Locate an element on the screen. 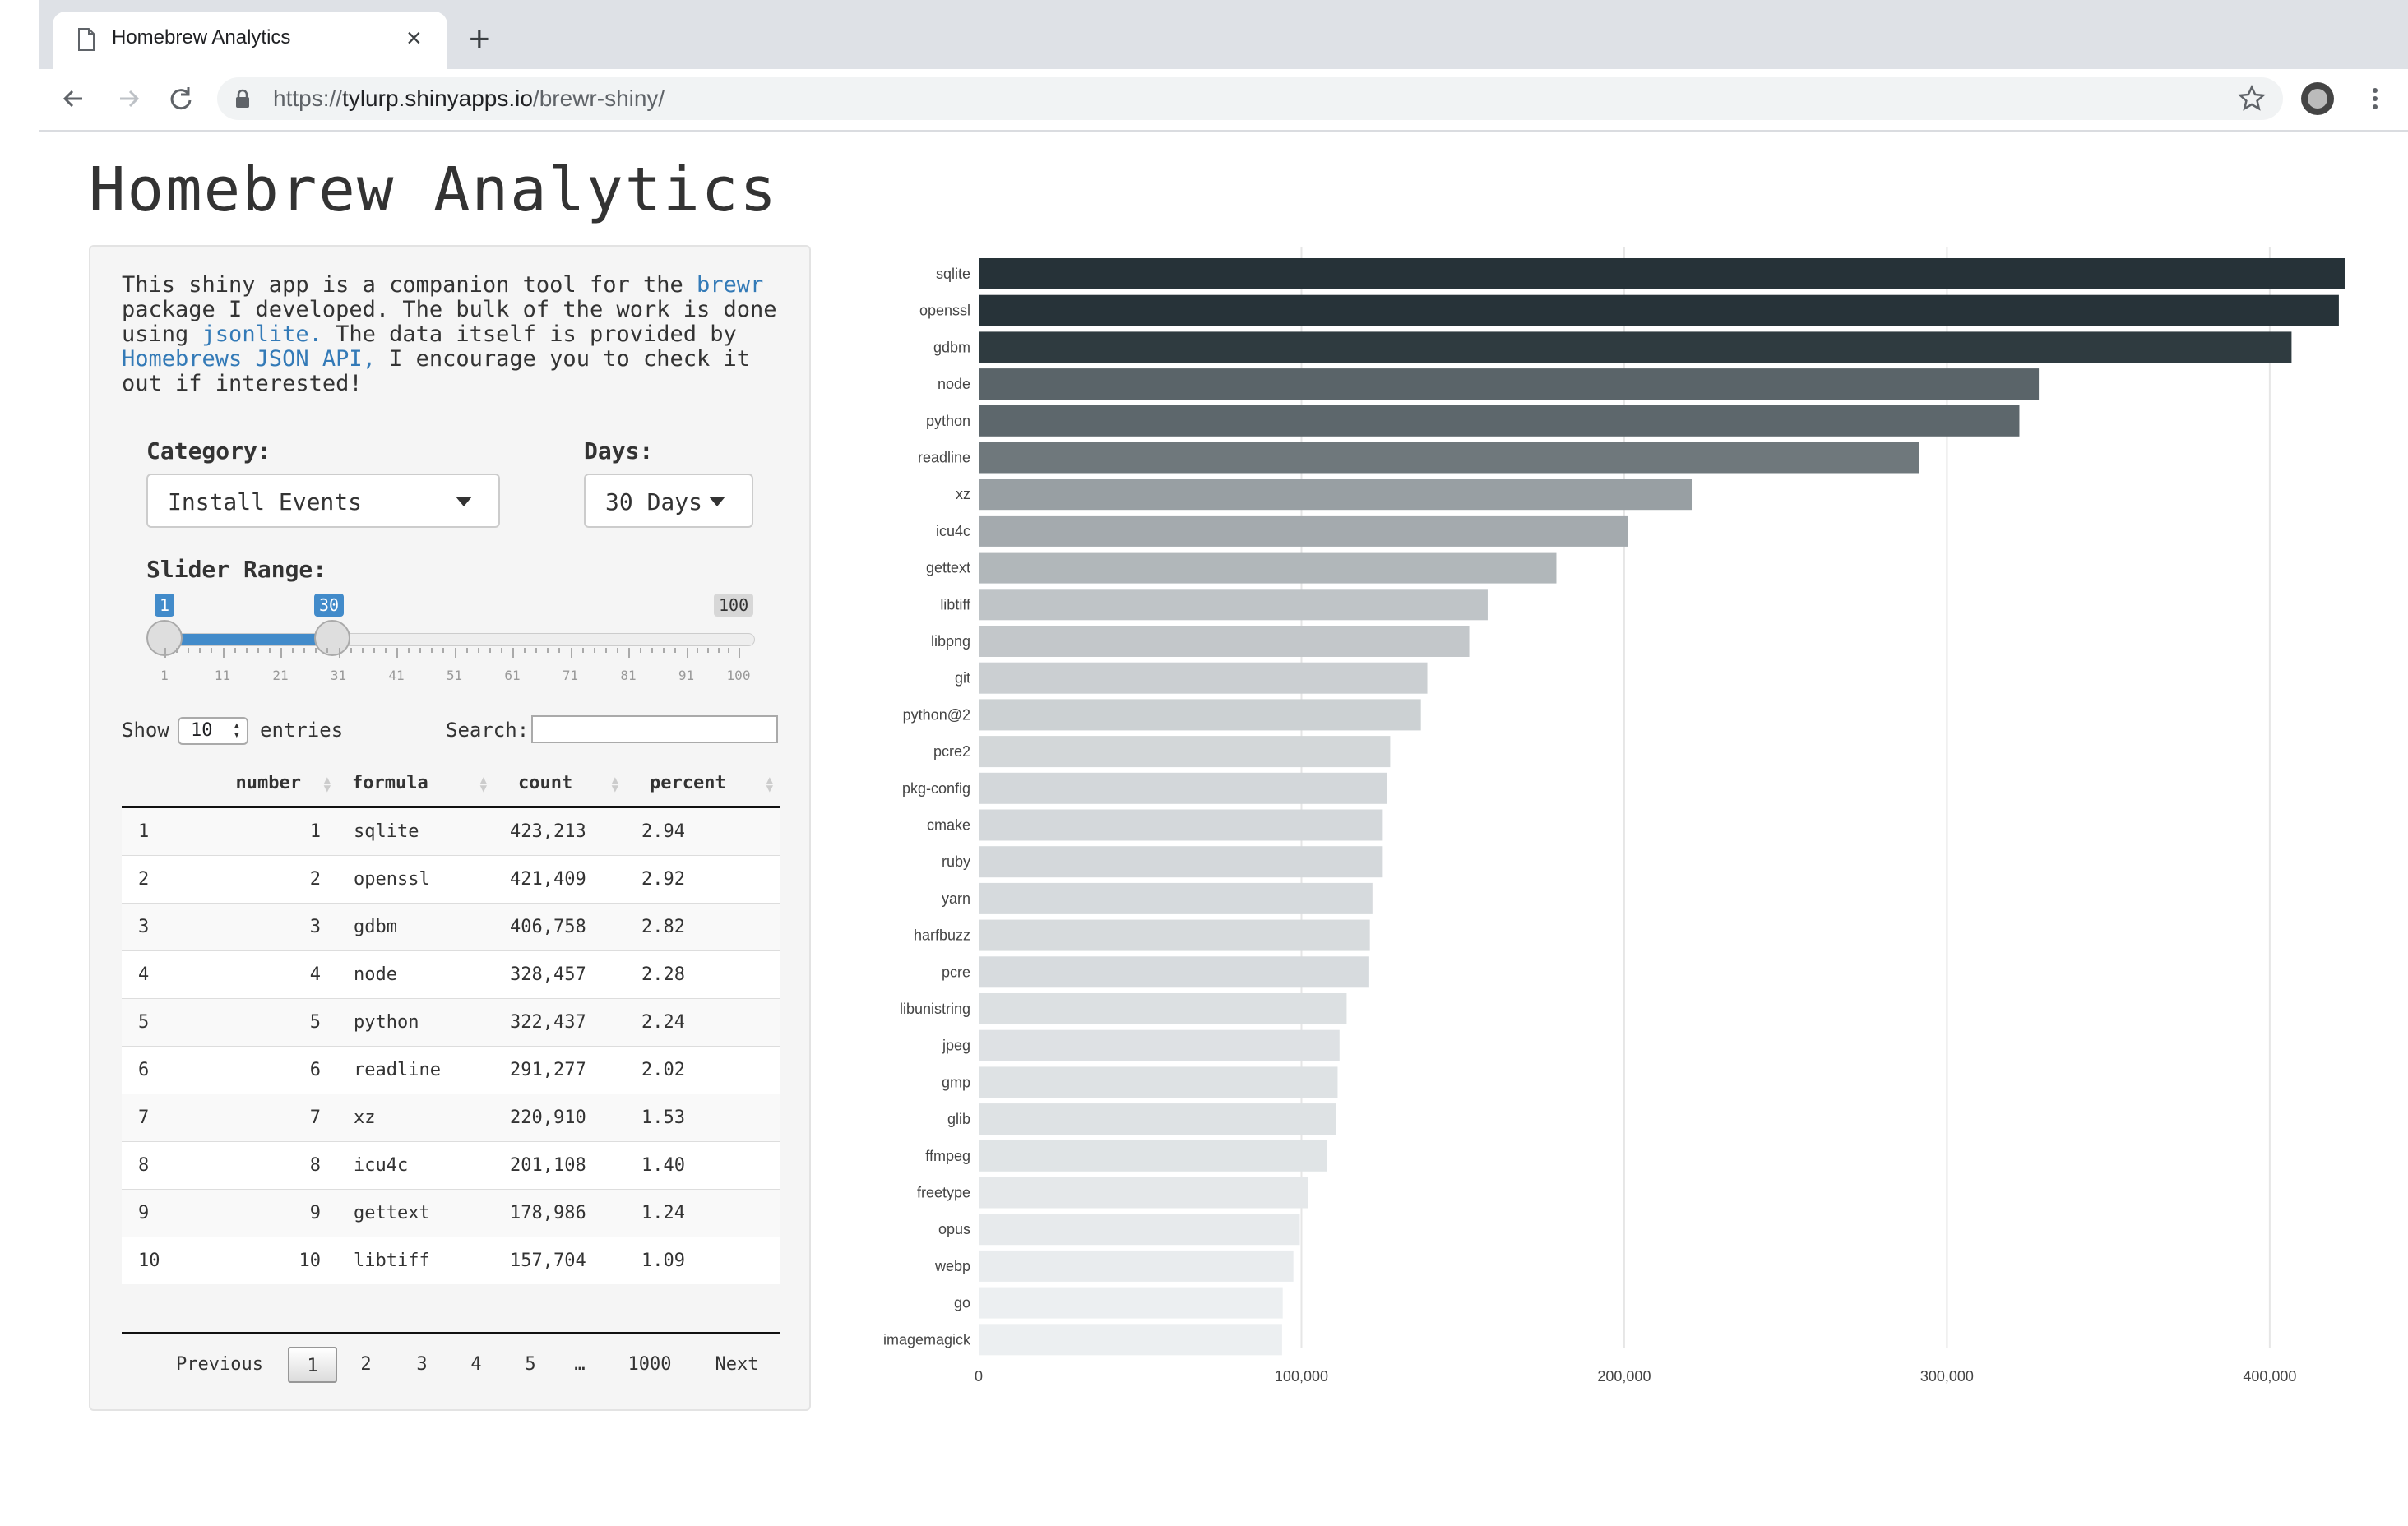 Image resolution: width=2408 pixels, height=1526 pixels. bar-jpeg is located at coordinates (1159, 1045).